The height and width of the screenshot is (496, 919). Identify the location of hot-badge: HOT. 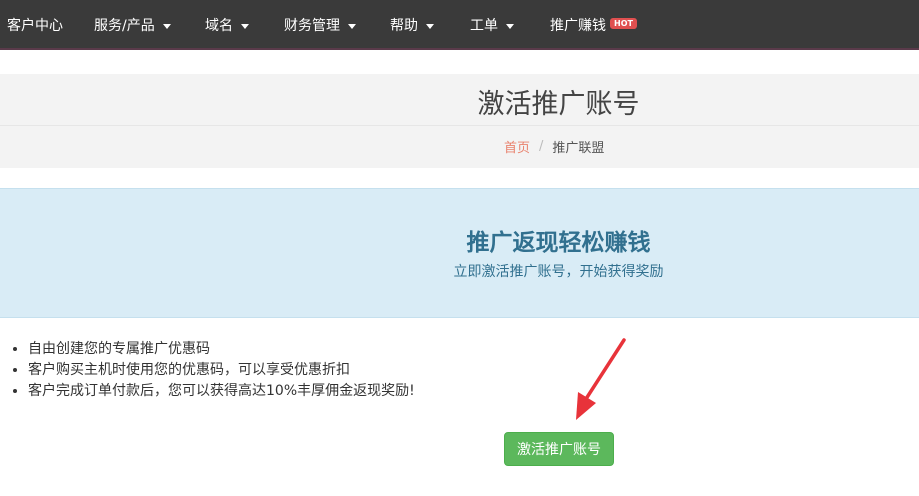
(623, 23).